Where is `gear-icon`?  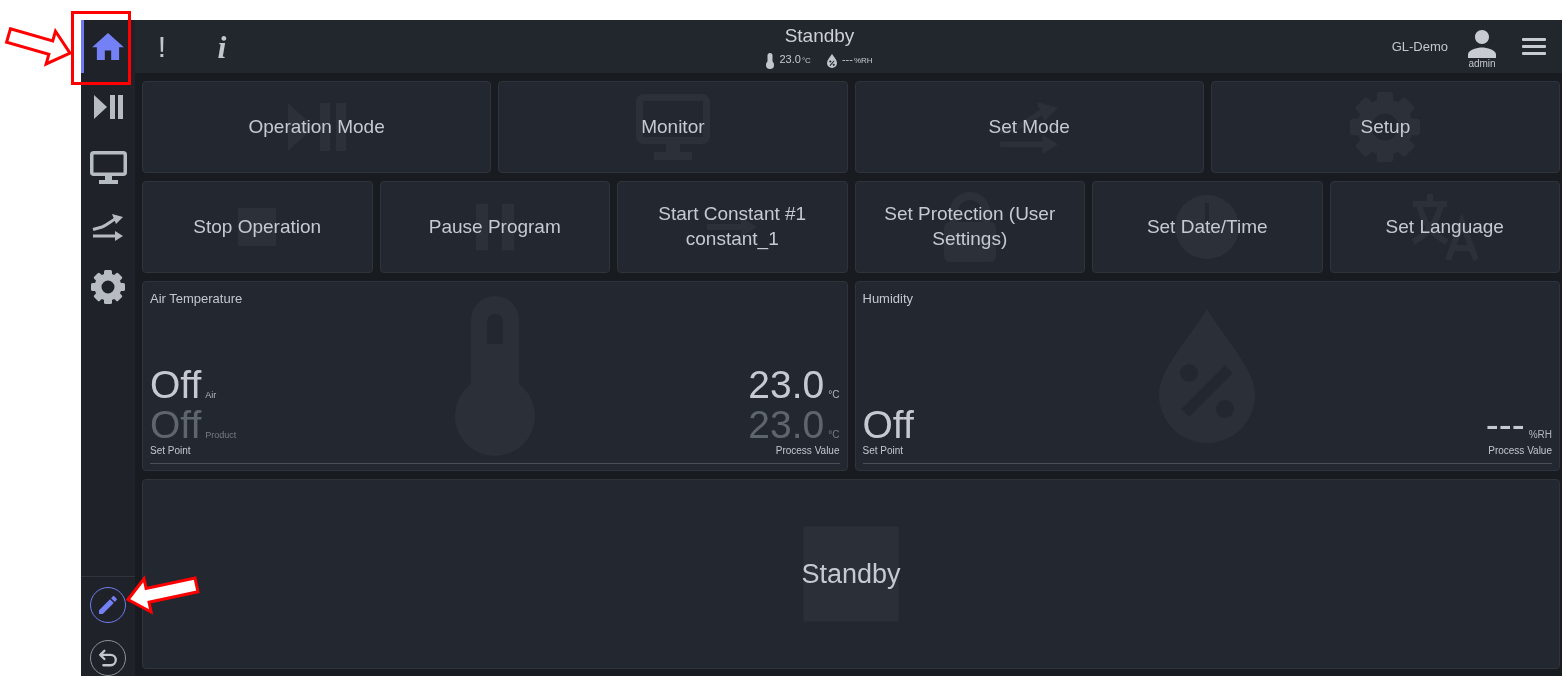 gear-icon is located at coordinates (108, 287).